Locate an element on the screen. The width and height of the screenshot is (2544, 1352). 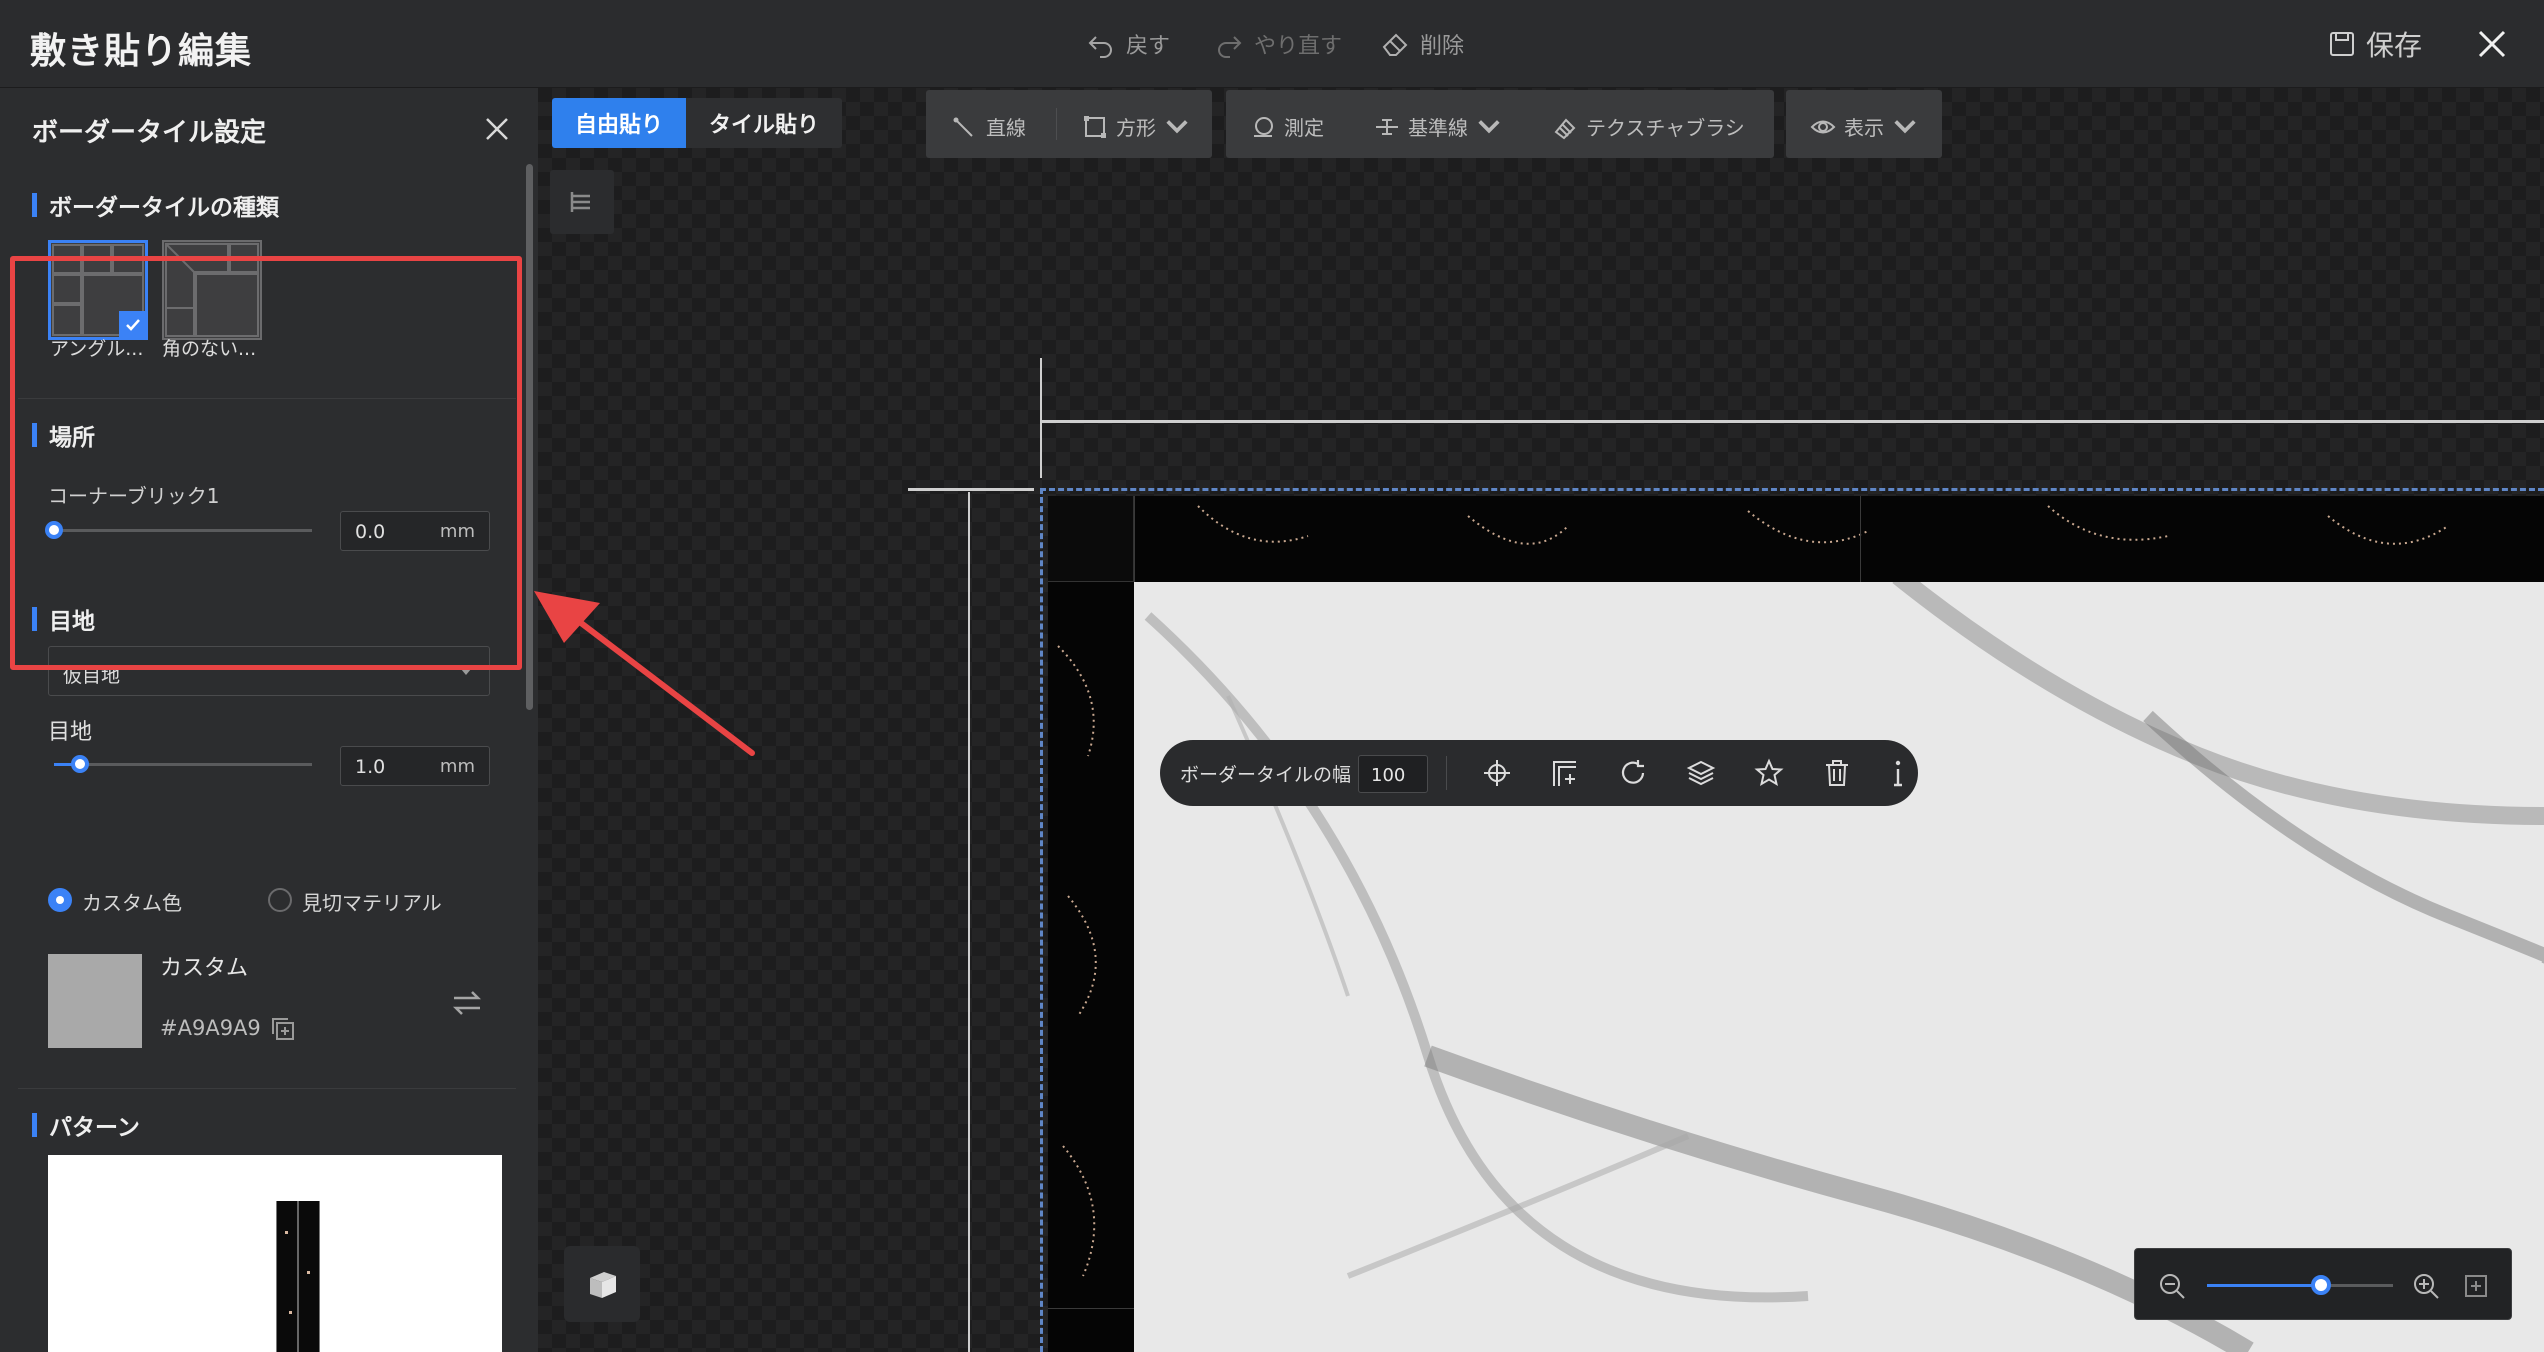
save-icon is located at coordinates (2342, 44).